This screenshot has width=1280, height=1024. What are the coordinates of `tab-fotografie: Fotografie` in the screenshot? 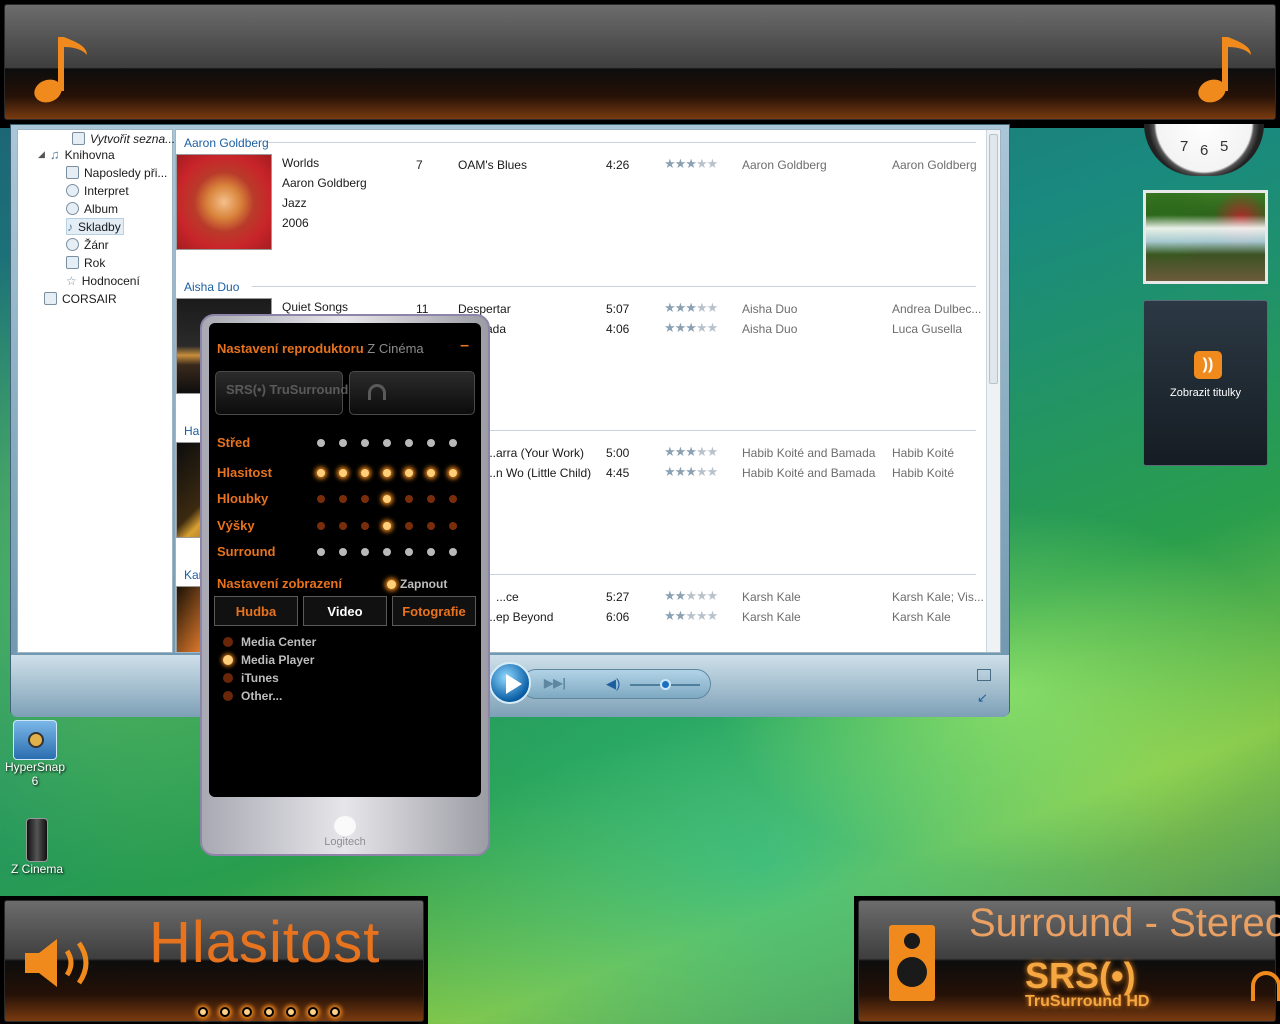 It's located at (434, 611).